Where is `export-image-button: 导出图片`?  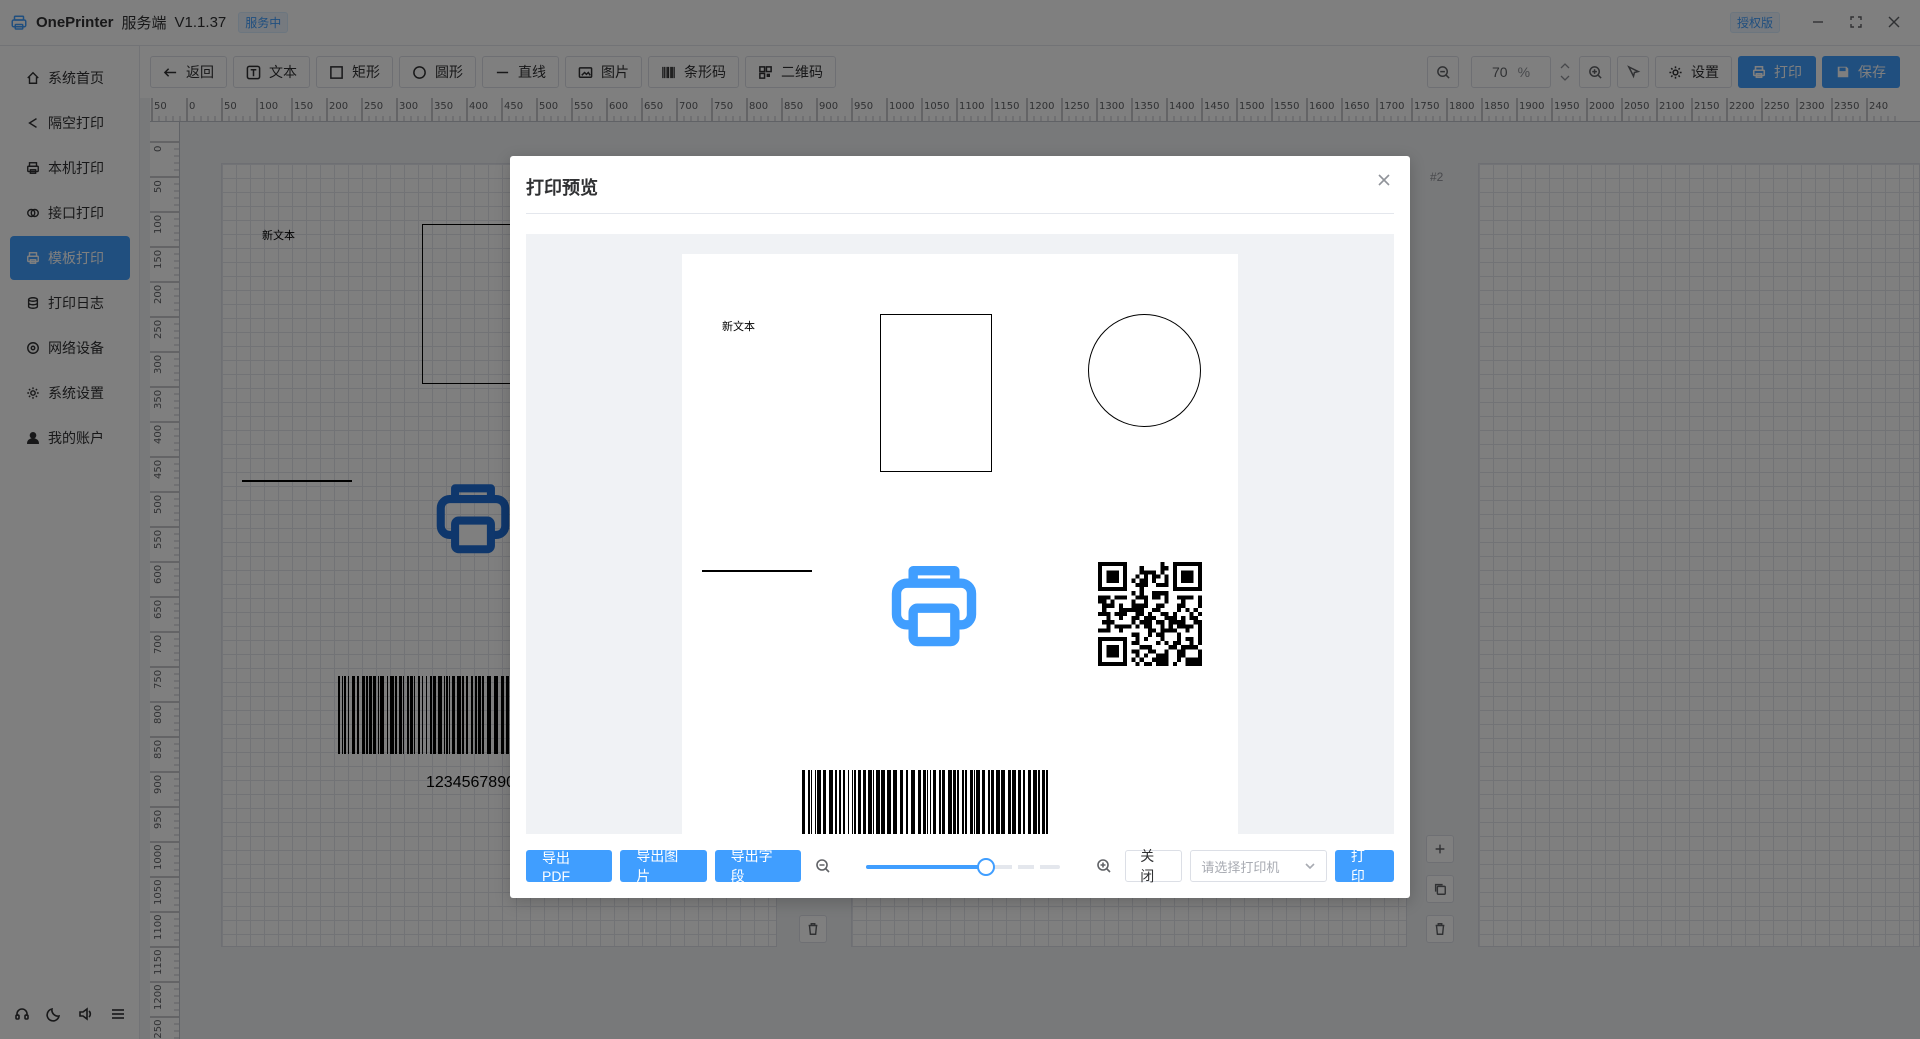 export-image-button: 导出图片 is located at coordinates (663, 866).